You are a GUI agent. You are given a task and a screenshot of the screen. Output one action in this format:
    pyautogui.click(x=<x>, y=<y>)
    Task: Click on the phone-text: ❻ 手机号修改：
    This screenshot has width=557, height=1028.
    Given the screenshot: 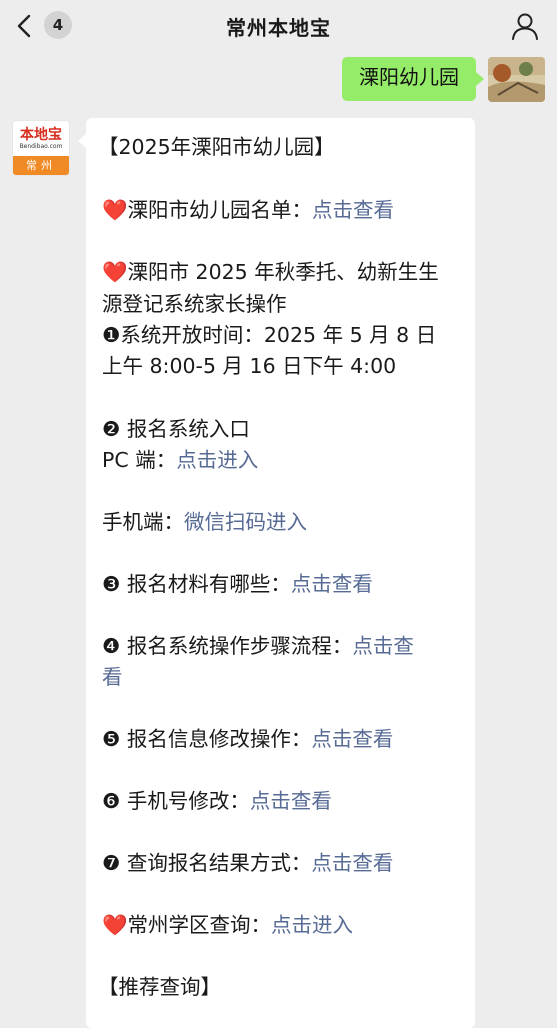 What is the action you would take?
    pyautogui.click(x=176, y=801)
    